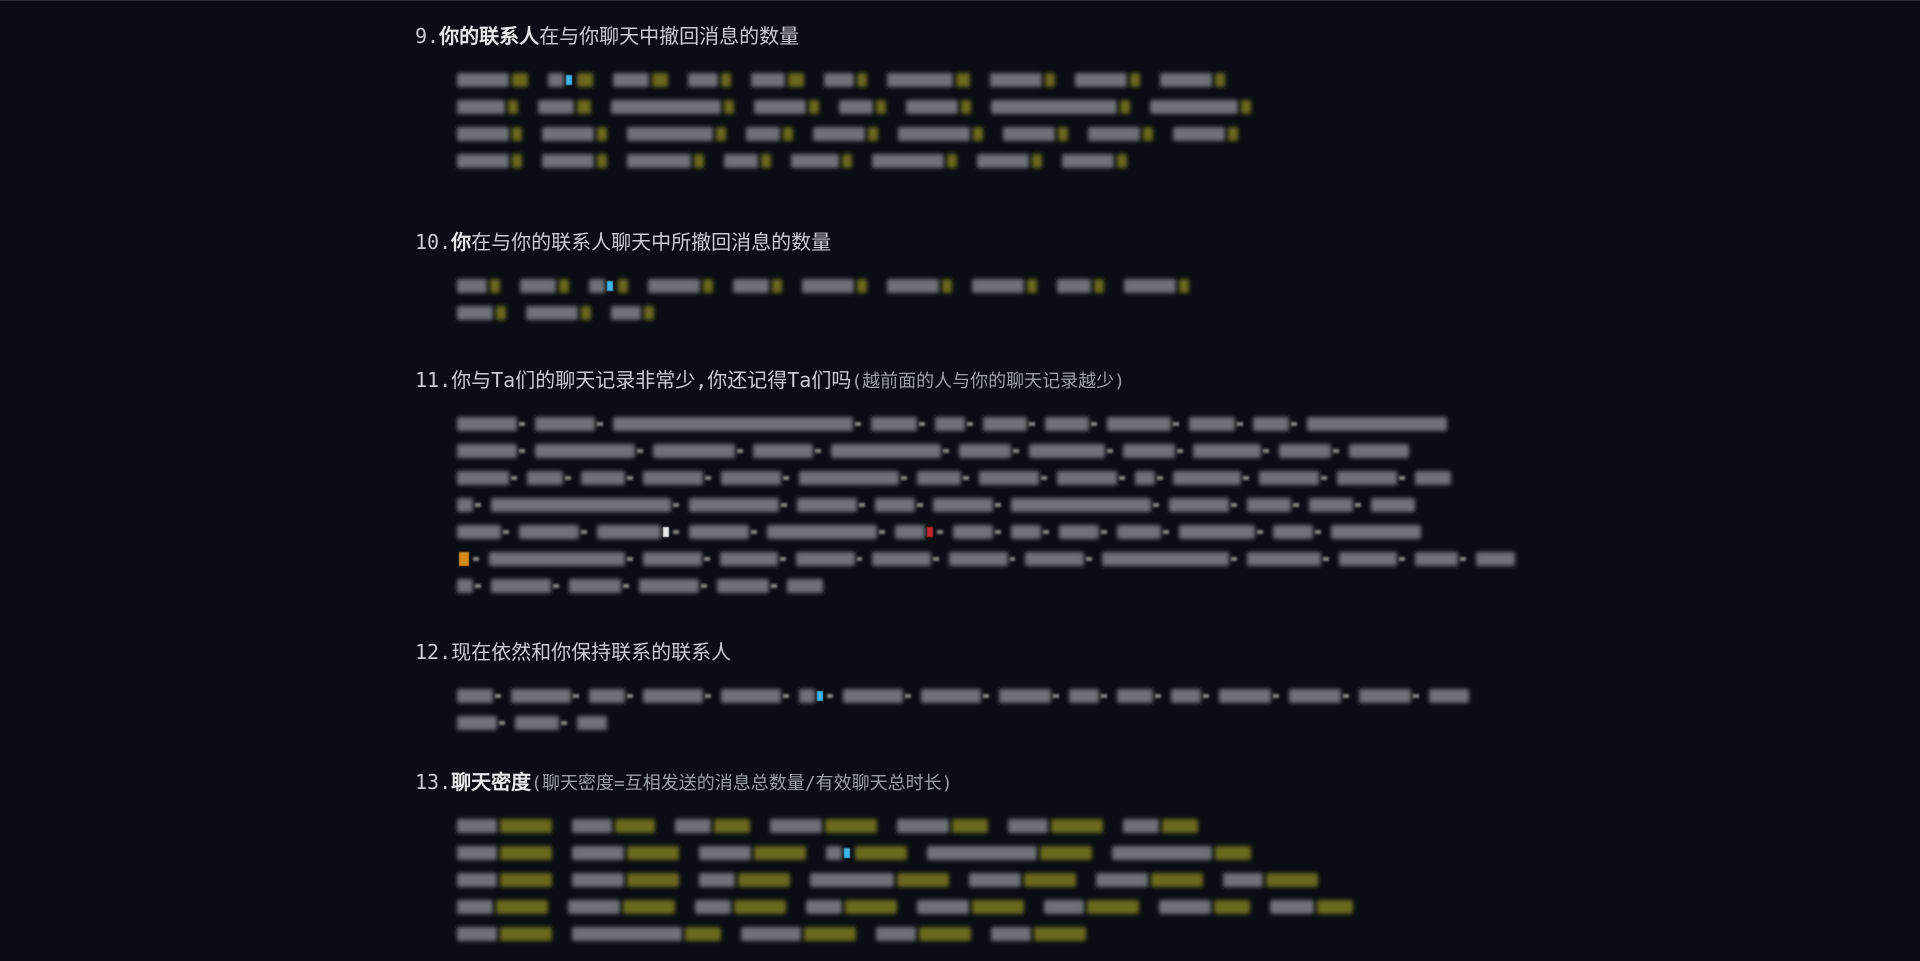 The width and height of the screenshot is (1920, 961). I want to click on section-number: 10., so click(433, 242).